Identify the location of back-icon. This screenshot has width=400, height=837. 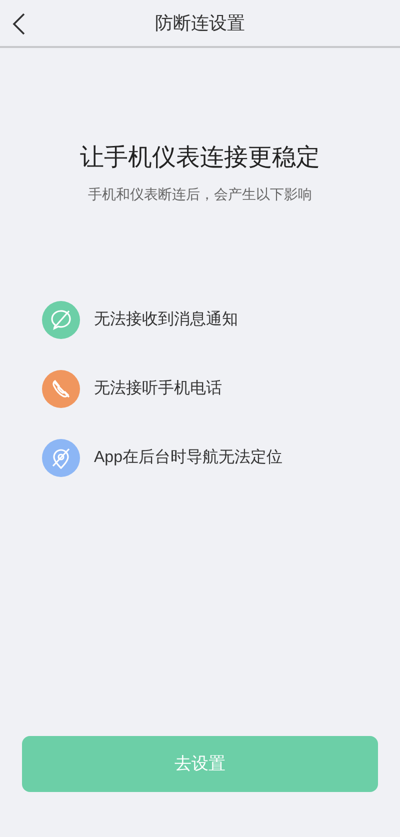
(19, 24).